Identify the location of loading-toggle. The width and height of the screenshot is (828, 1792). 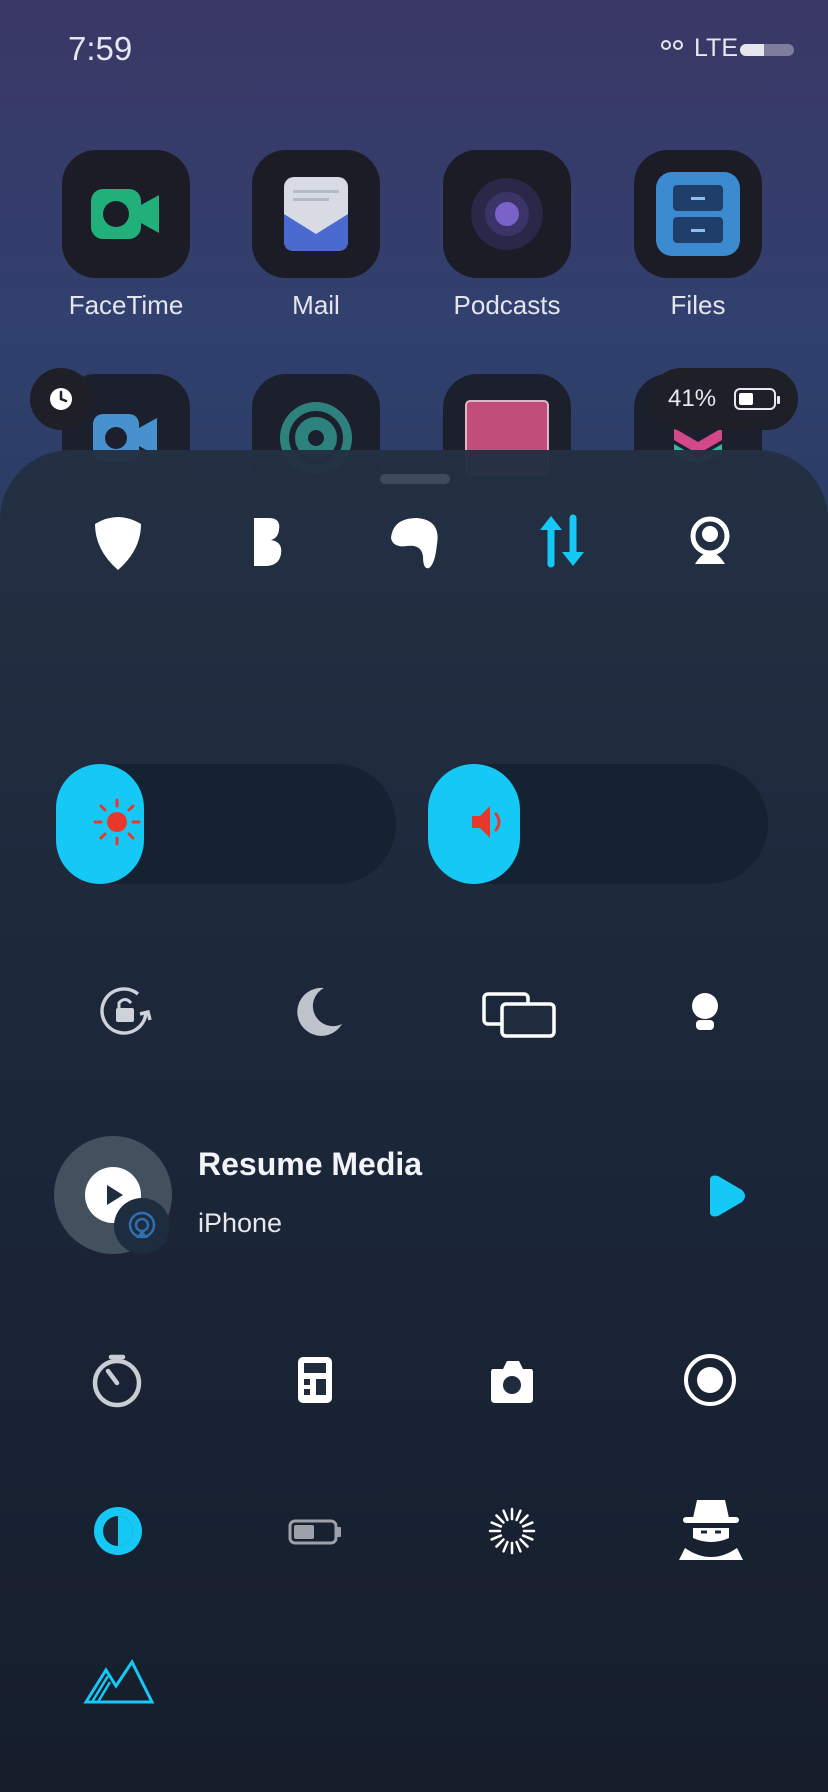
(512, 1531).